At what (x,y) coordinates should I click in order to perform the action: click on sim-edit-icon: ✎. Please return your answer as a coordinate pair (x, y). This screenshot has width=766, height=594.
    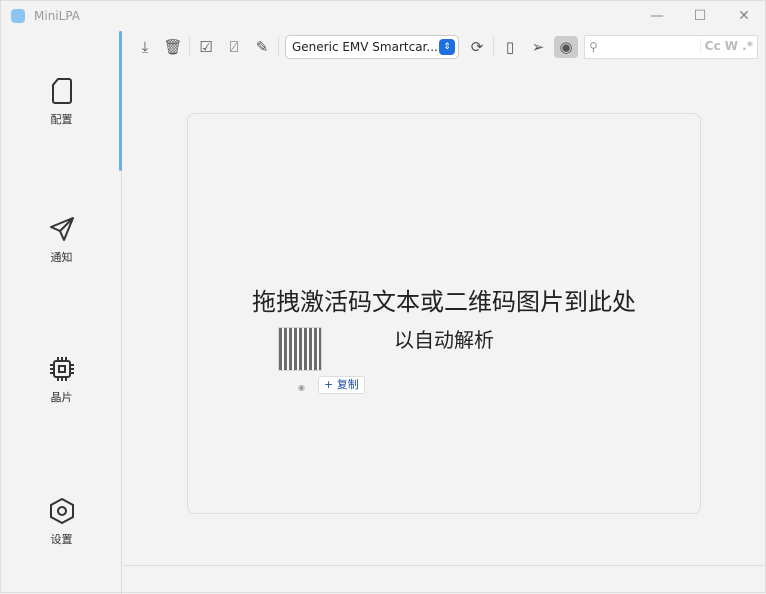
    Looking at the image, I should click on (262, 47).